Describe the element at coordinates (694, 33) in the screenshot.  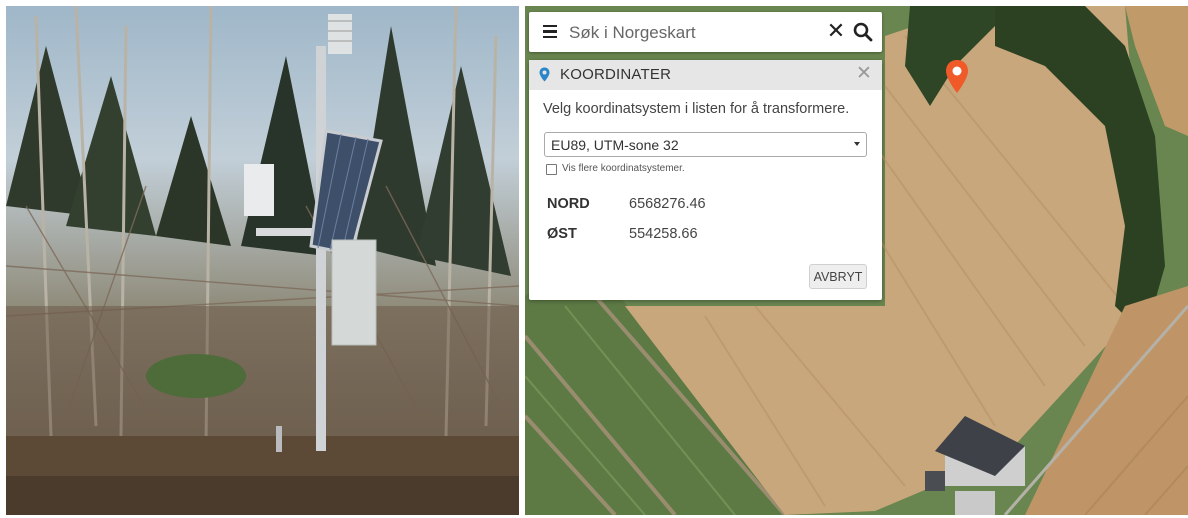
I see `search-input` at that location.